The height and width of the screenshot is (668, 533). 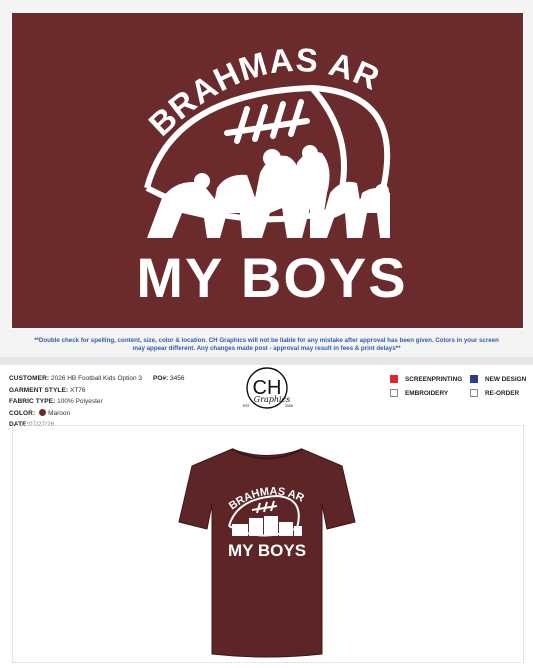 What do you see at coordinates (474, 379) in the screenshot?
I see `new-design-checkbox` at bounding box center [474, 379].